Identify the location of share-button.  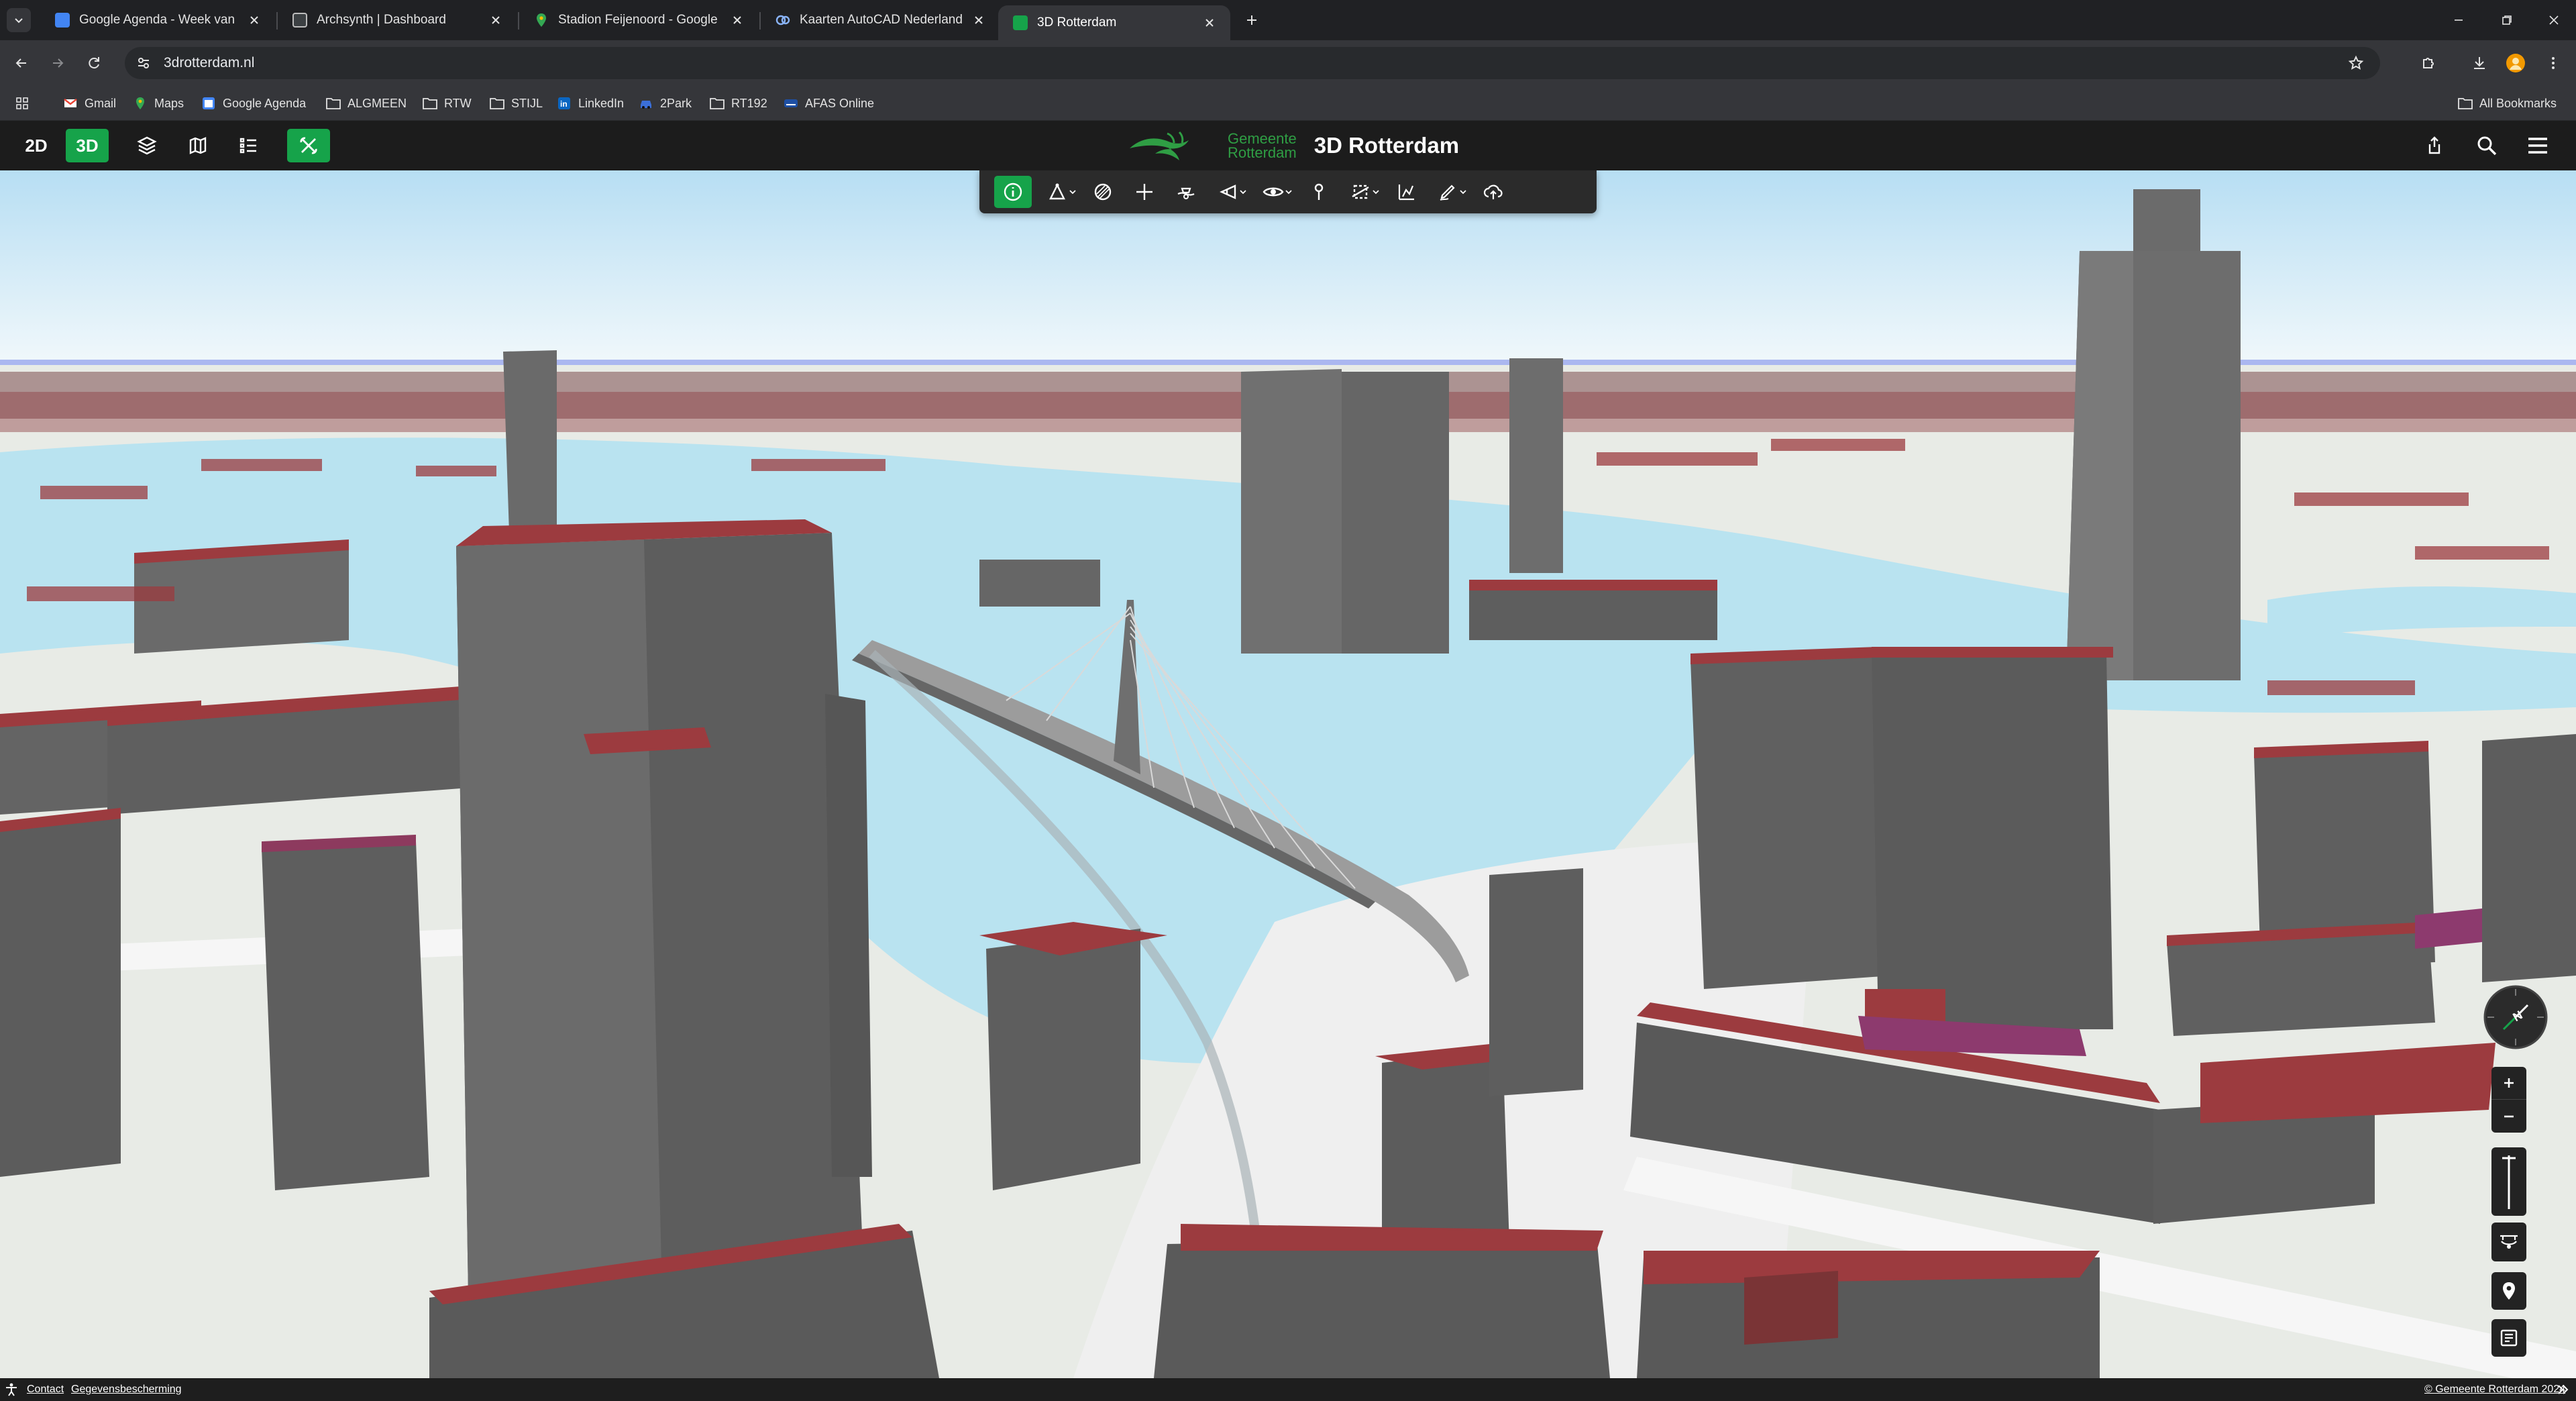
(2434, 145).